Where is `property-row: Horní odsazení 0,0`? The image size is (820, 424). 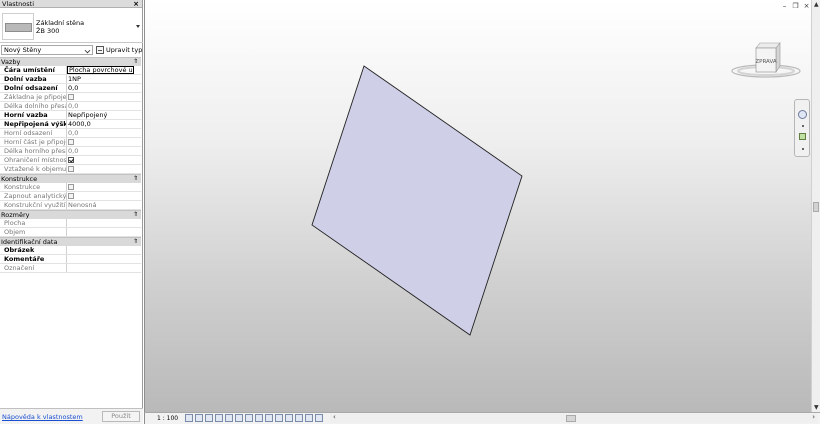 property-row: Horní odsazení 0,0 is located at coordinates (70, 133).